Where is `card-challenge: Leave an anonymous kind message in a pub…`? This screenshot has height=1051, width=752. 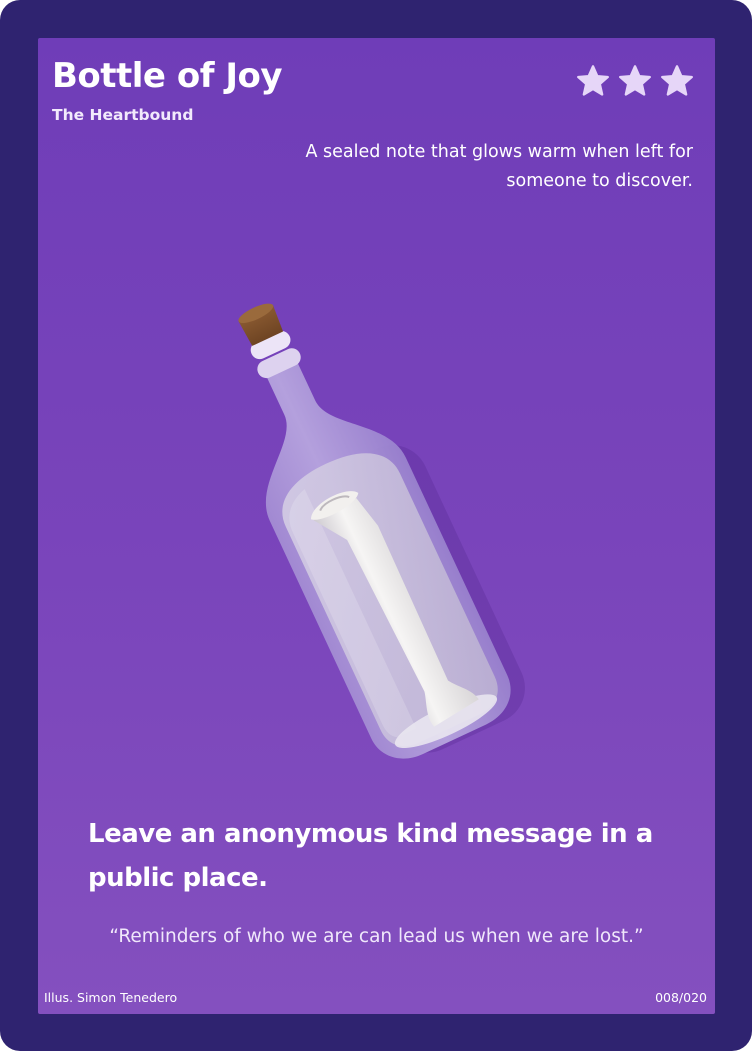 card-challenge: Leave an anonymous kind message in a pub… is located at coordinates (370, 856).